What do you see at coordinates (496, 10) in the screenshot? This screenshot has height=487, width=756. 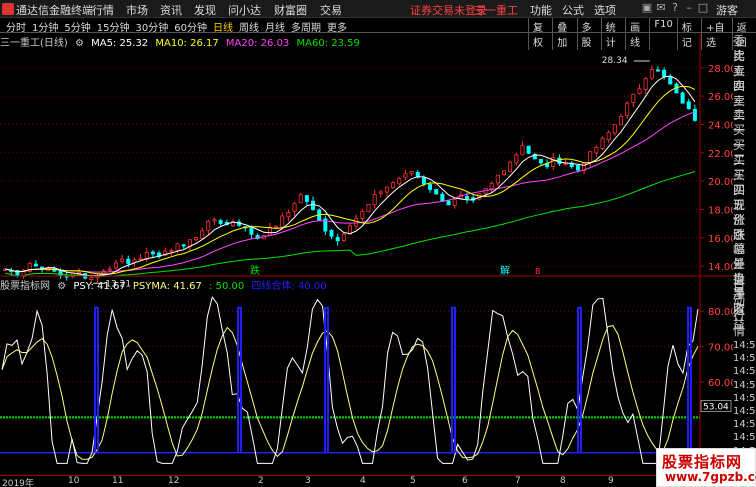 I see `stock-name: 三一重工` at bounding box center [496, 10].